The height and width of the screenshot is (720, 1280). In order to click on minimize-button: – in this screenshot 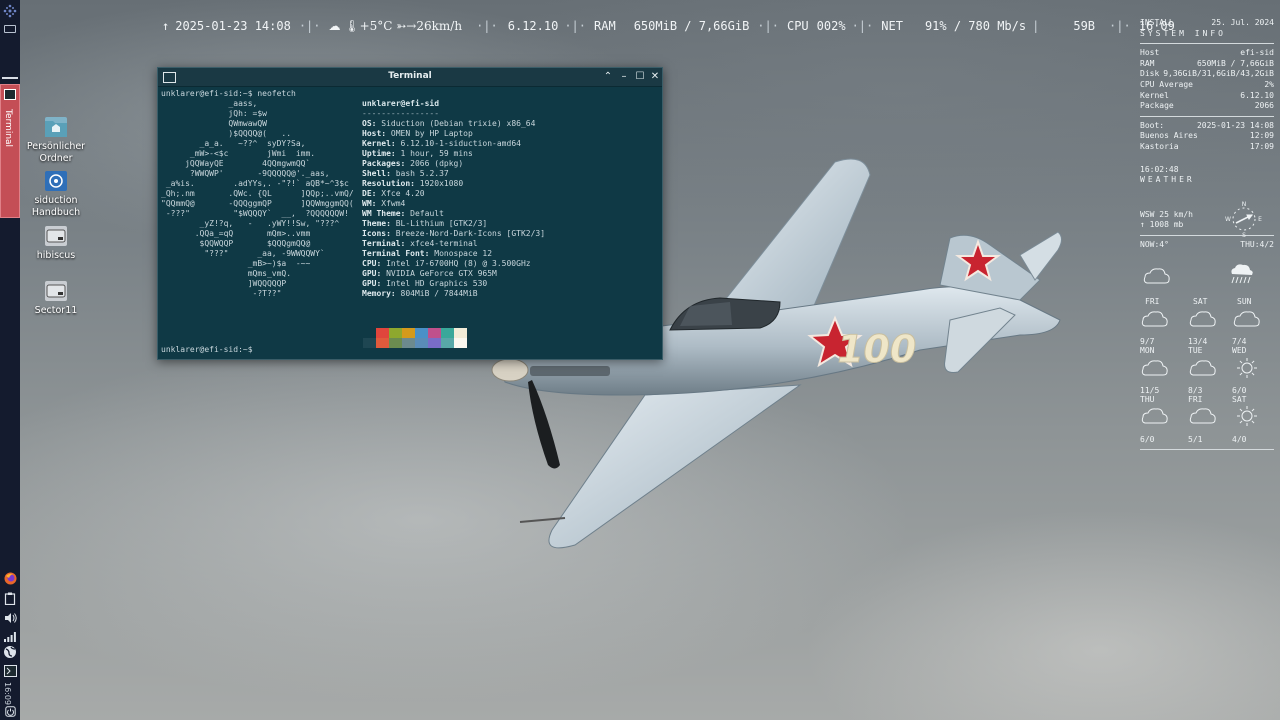, I will do `click(624, 77)`.